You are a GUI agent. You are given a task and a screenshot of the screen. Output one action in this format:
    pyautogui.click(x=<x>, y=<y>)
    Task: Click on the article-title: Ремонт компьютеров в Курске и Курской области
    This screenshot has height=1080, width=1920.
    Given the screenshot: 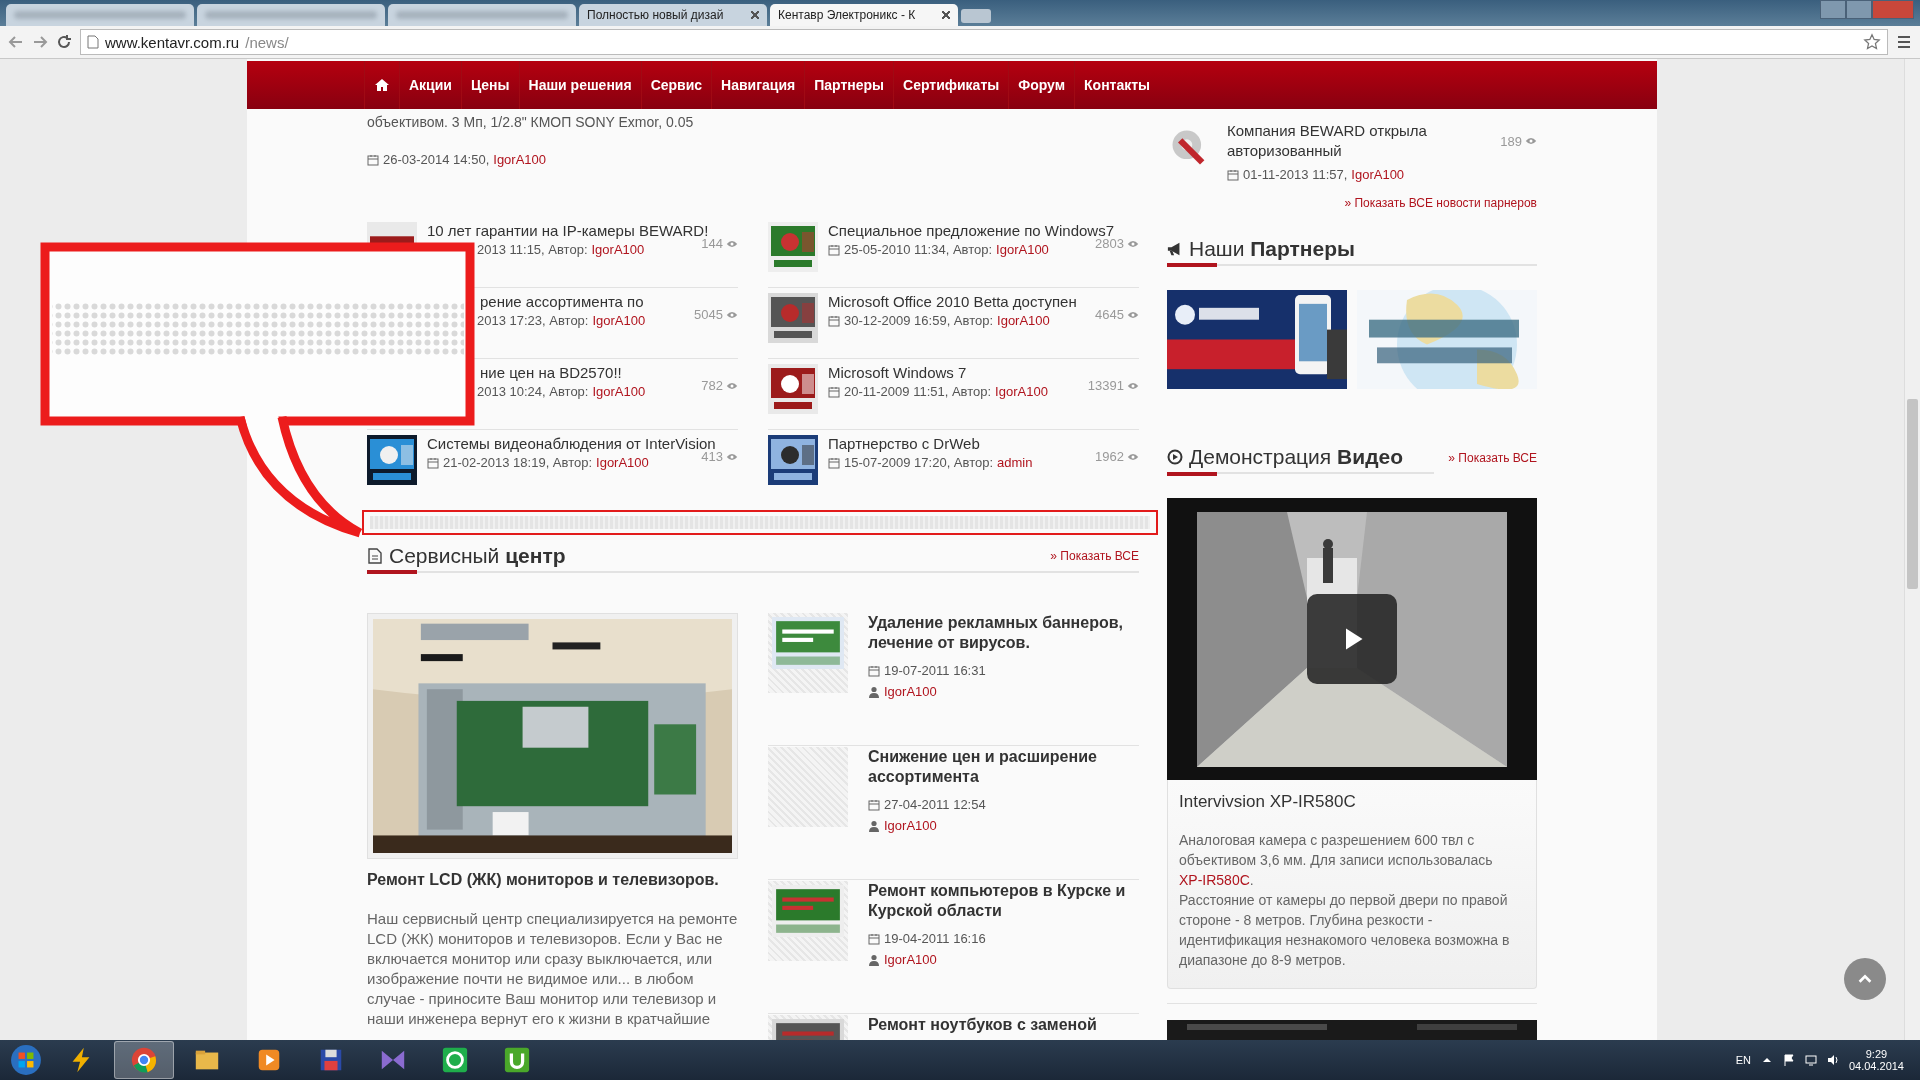 What is the action you would take?
    pyautogui.click(x=1003, y=901)
    